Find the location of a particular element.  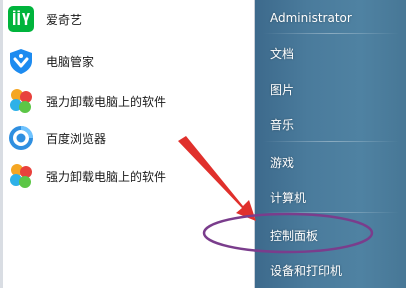

menu-item-games: 游戏 is located at coordinates (282, 162).